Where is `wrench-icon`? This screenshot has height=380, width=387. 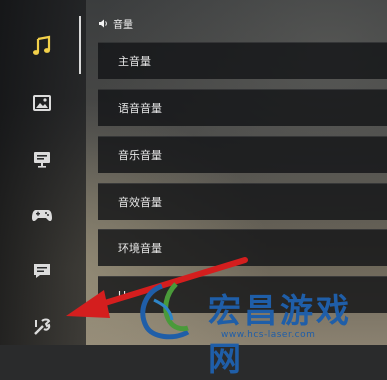 wrench-icon is located at coordinates (42, 326).